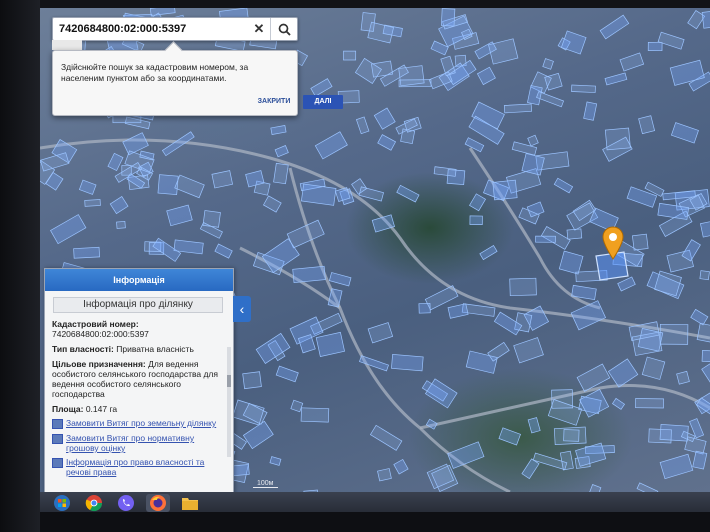  What do you see at coordinates (62, 503) in the screenshot?
I see `windows-start-icon` at bounding box center [62, 503].